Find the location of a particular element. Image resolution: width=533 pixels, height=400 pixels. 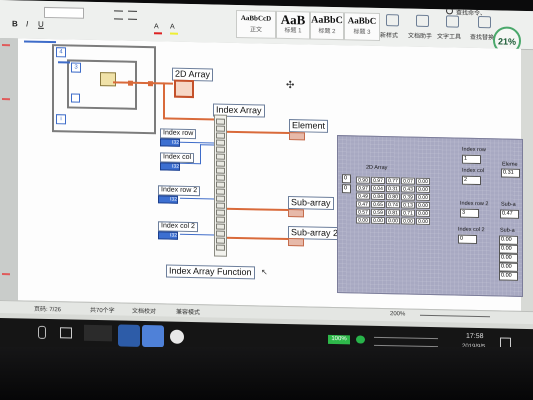

sub-array-indicator is located at coordinates (296, 213).